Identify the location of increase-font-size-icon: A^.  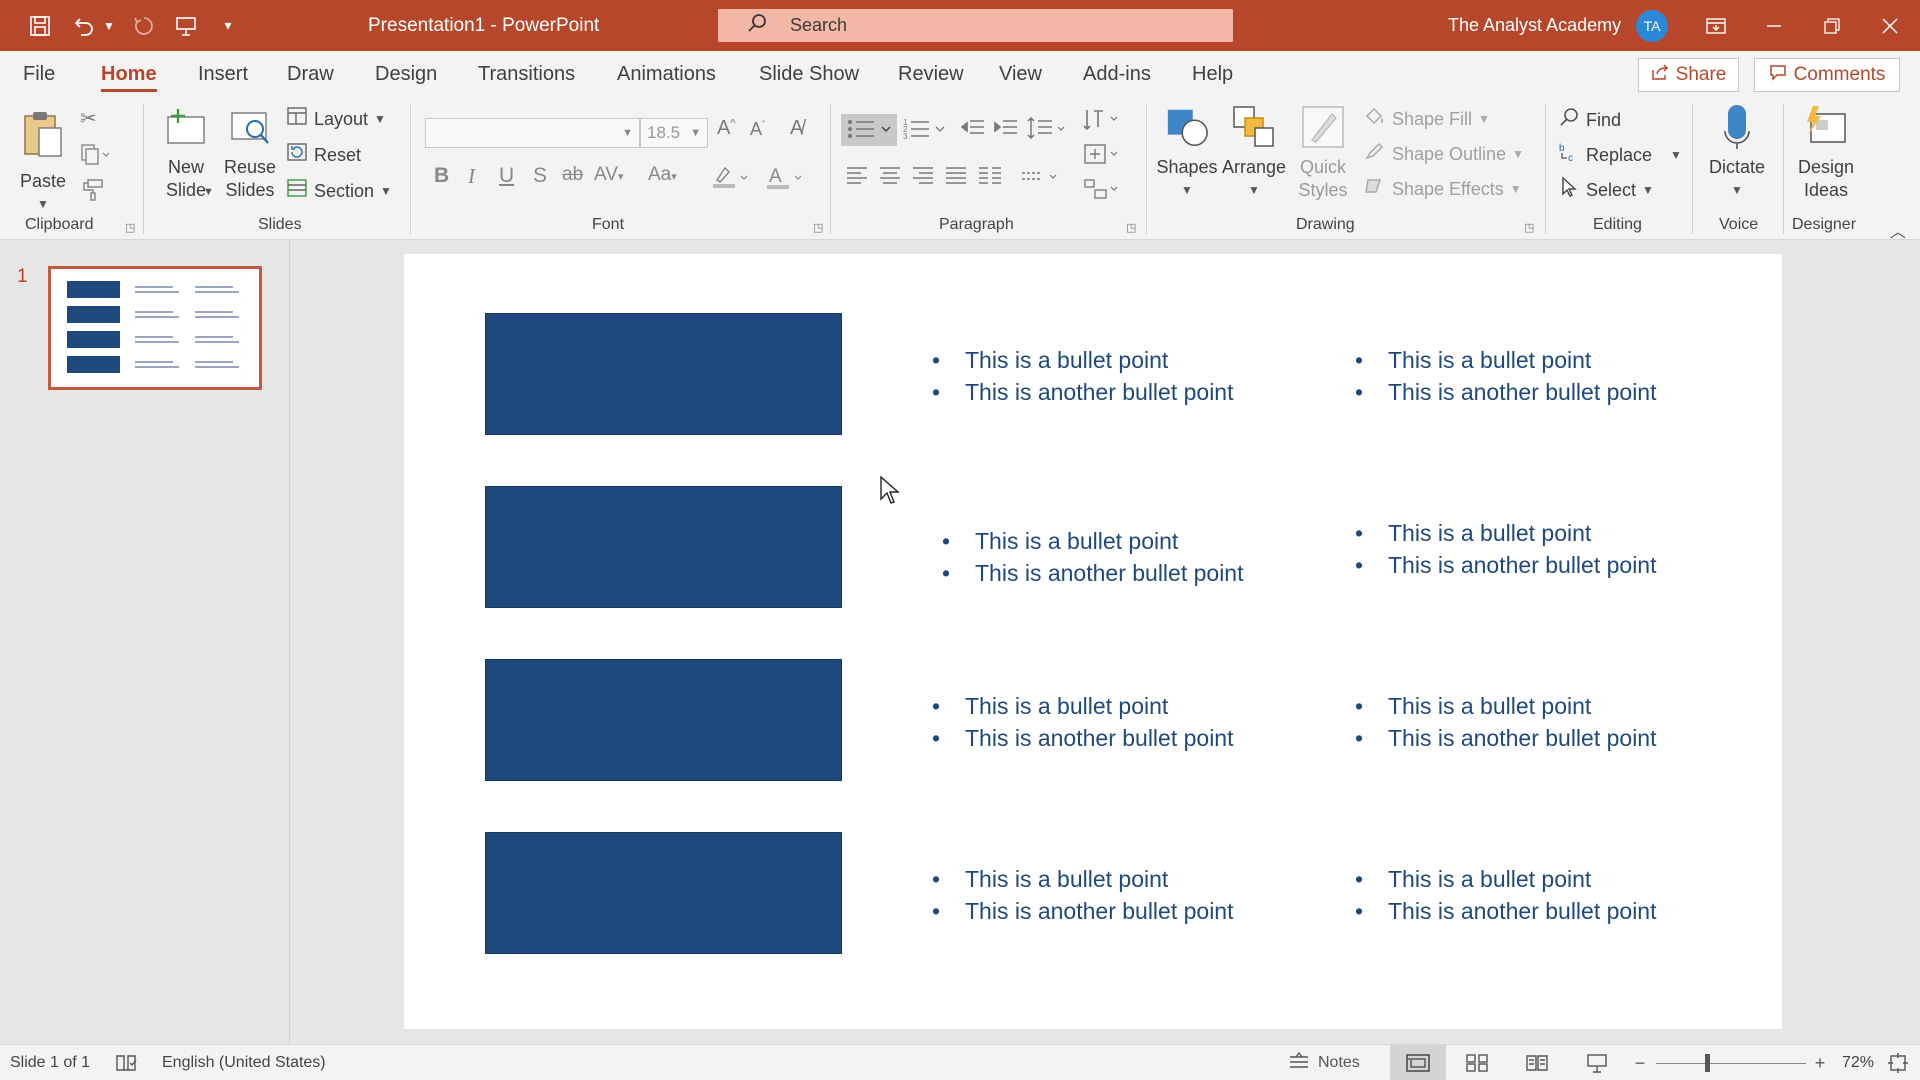
(726, 128).